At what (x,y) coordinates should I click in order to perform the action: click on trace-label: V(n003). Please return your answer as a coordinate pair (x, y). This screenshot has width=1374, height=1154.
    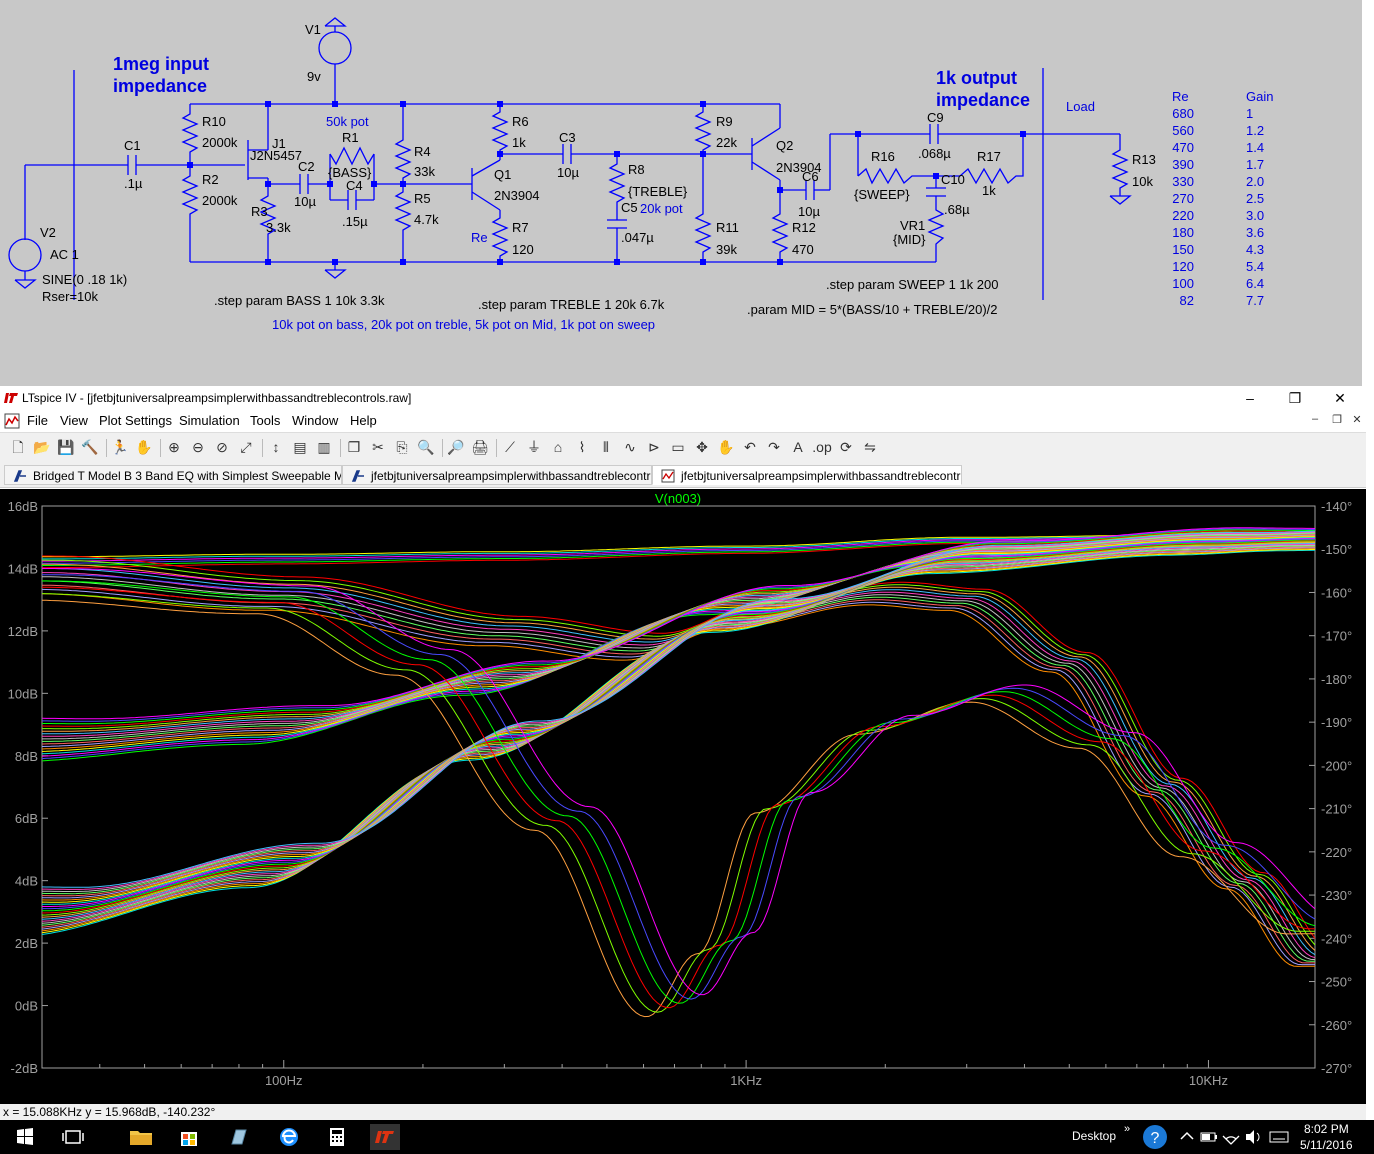
    Looking at the image, I should click on (678, 498).